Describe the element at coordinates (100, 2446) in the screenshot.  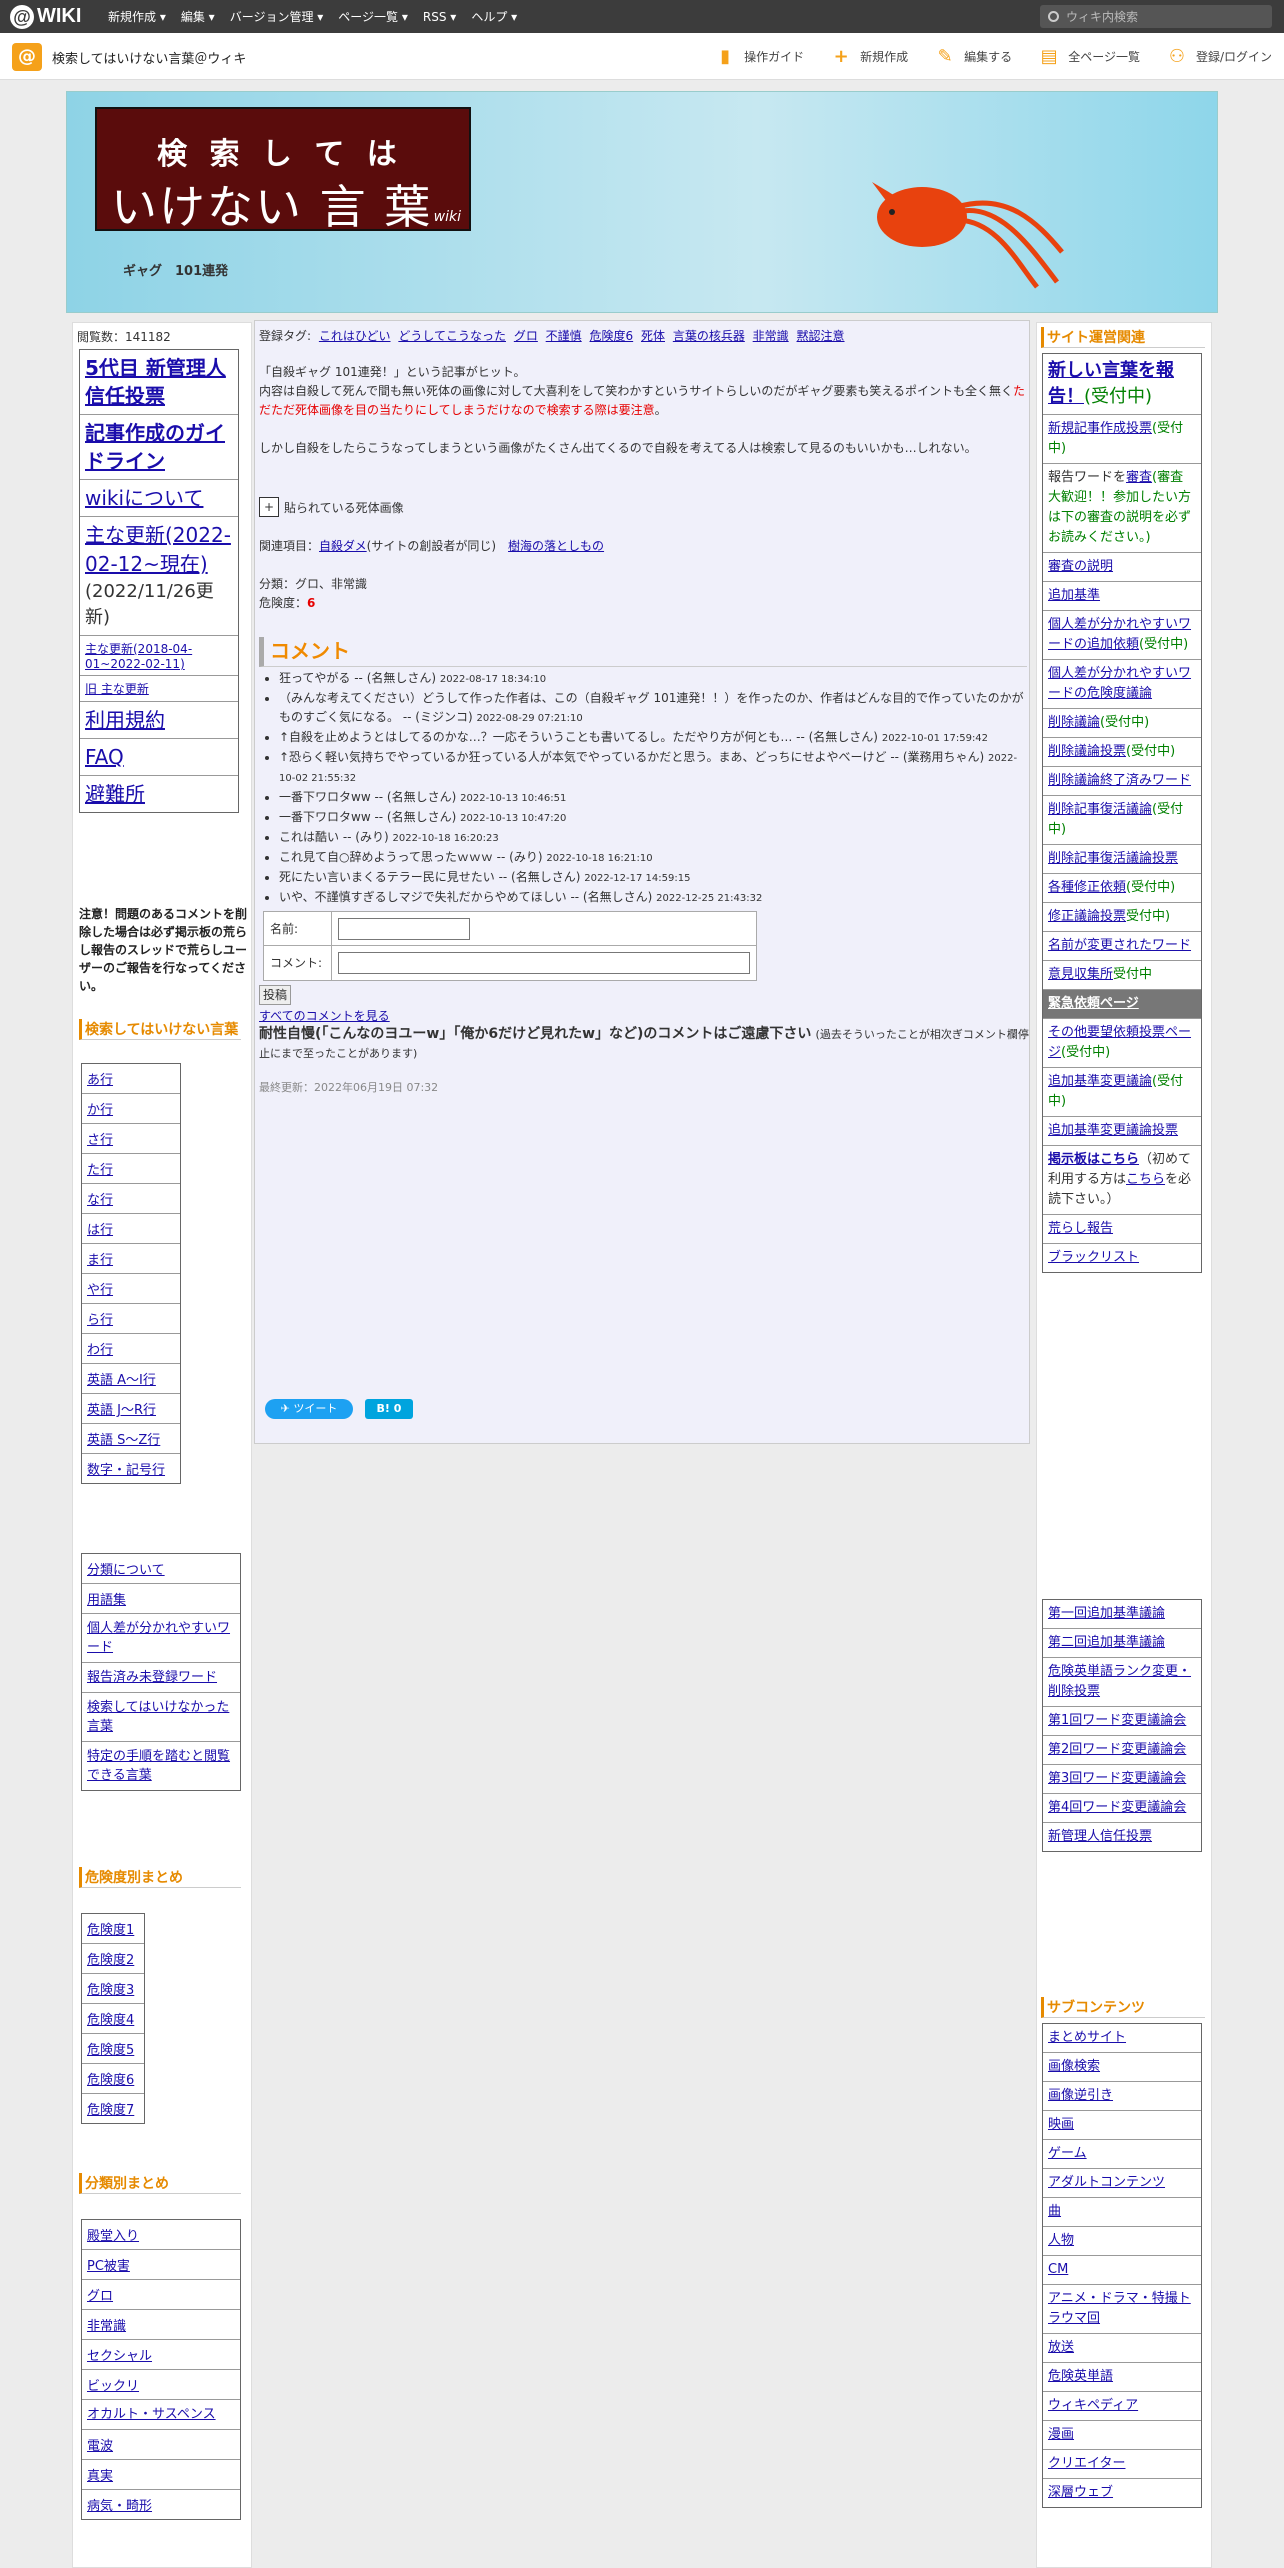
I see `list-link: 電波` at that location.